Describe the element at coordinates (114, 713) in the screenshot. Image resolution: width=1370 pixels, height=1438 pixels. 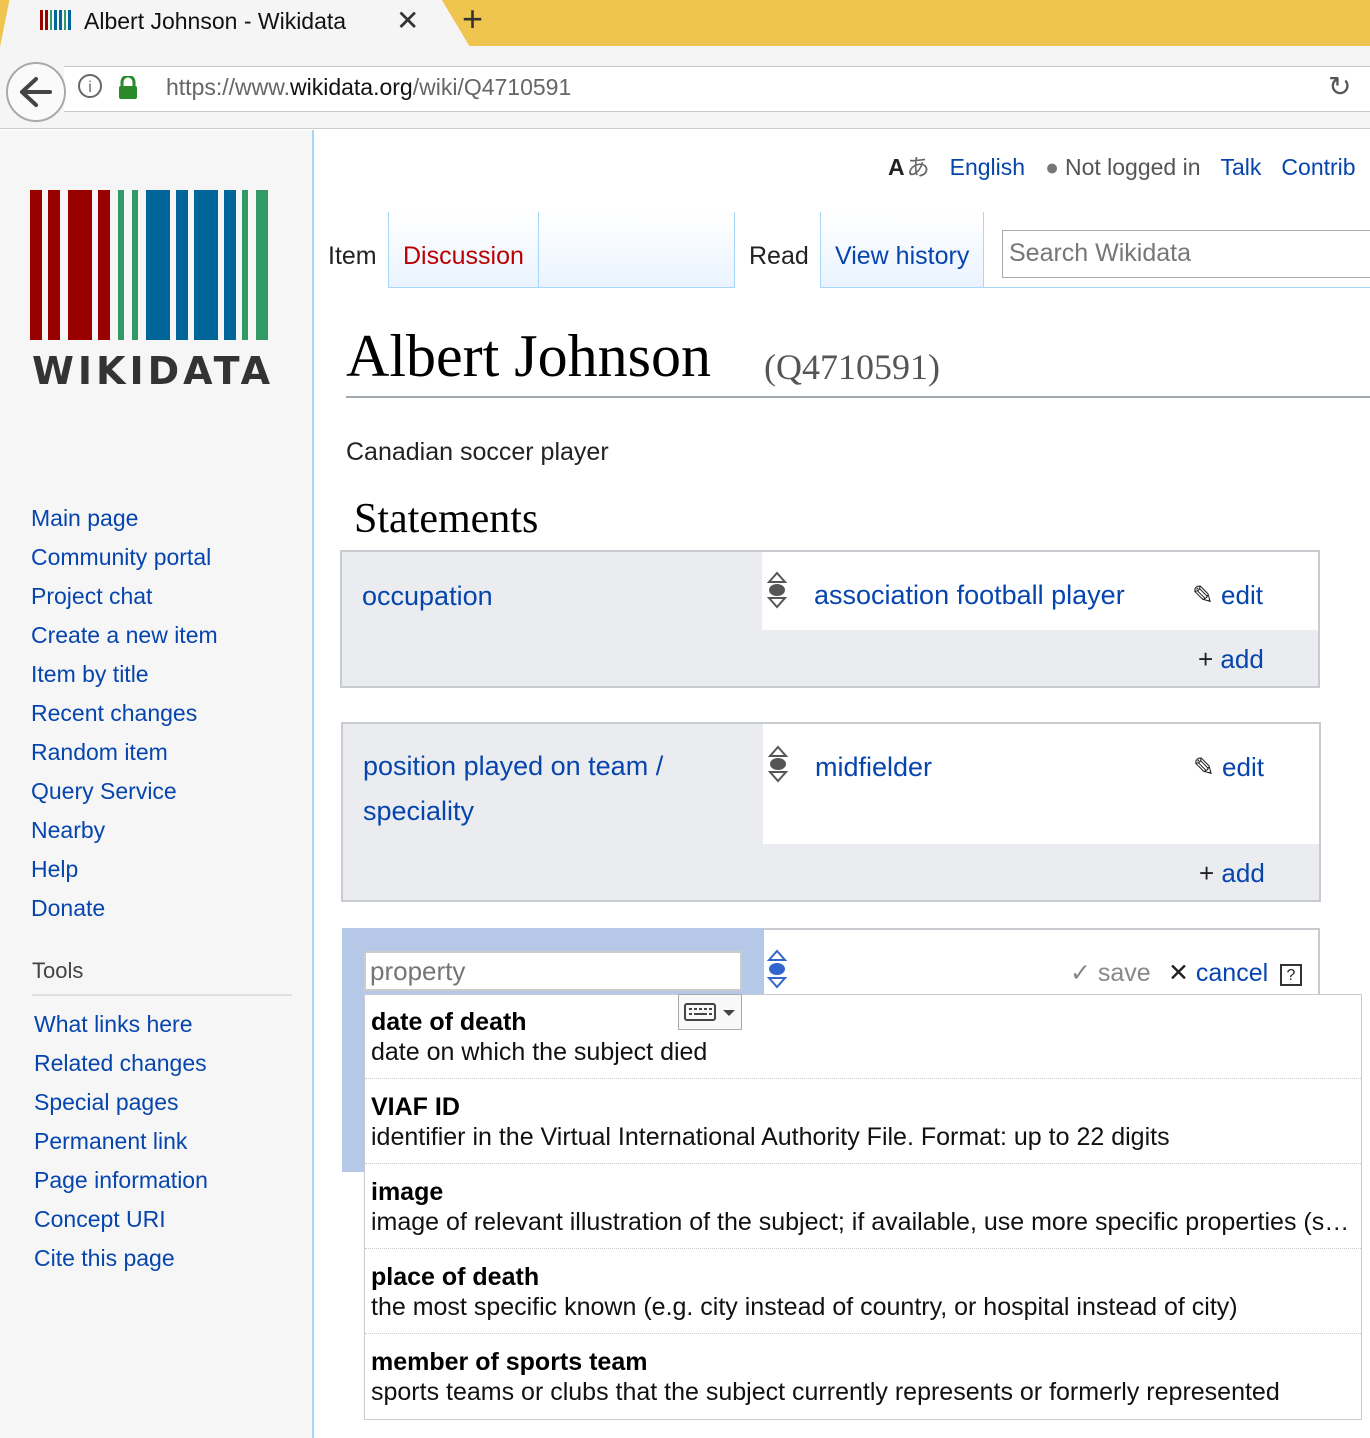
I see `sidebar-item-recent-changes: Recent changes` at that location.